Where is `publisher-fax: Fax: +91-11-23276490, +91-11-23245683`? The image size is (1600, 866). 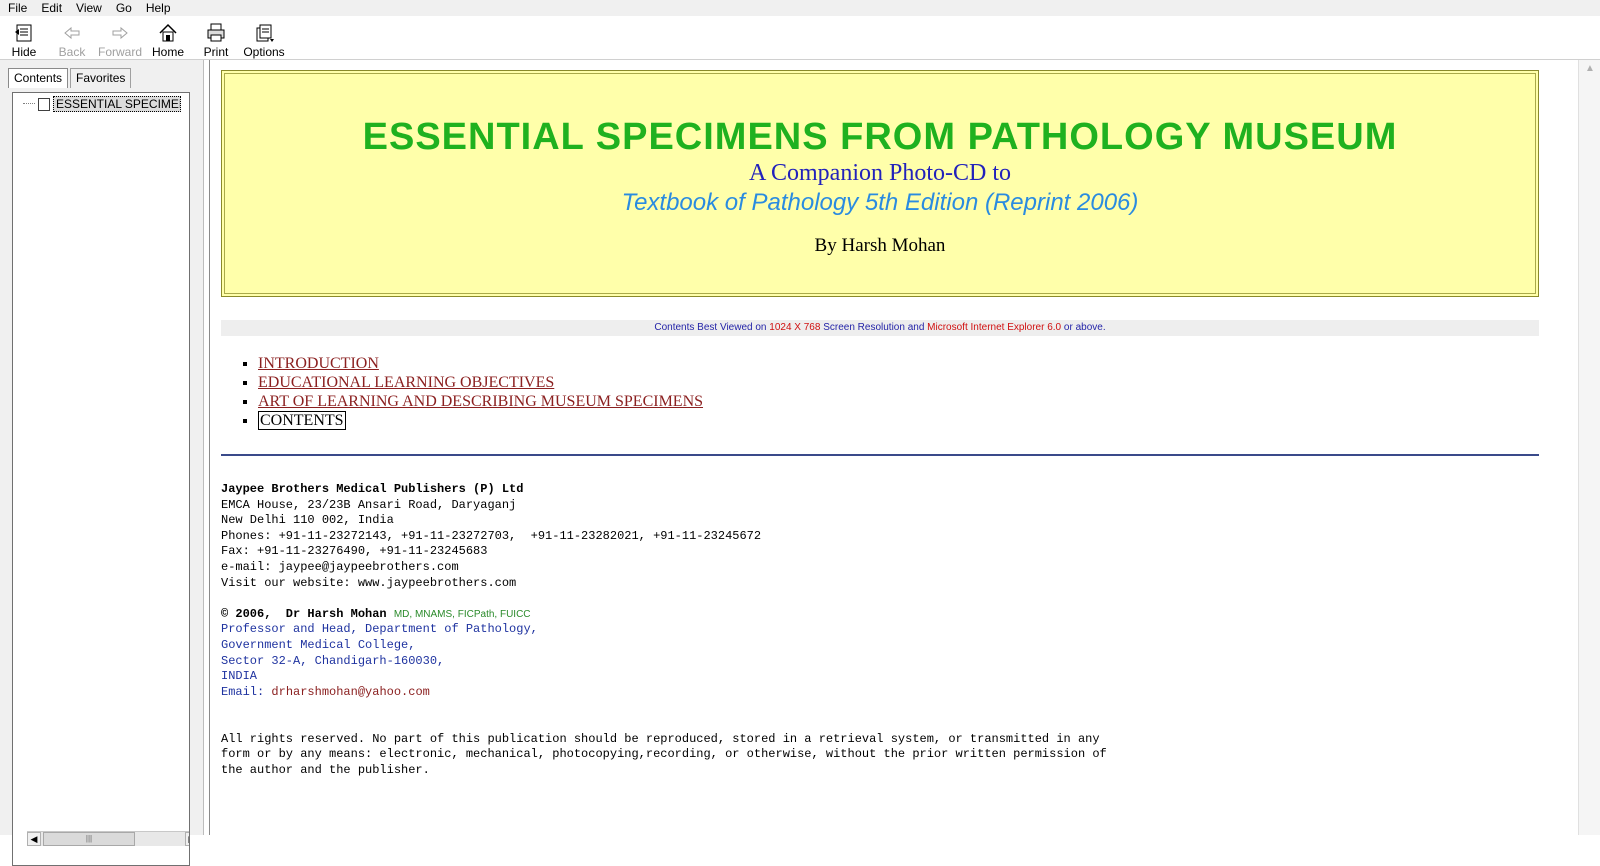 publisher-fax: Fax: +91-11-23276490, +91-11-23245683 is located at coordinates (354, 551).